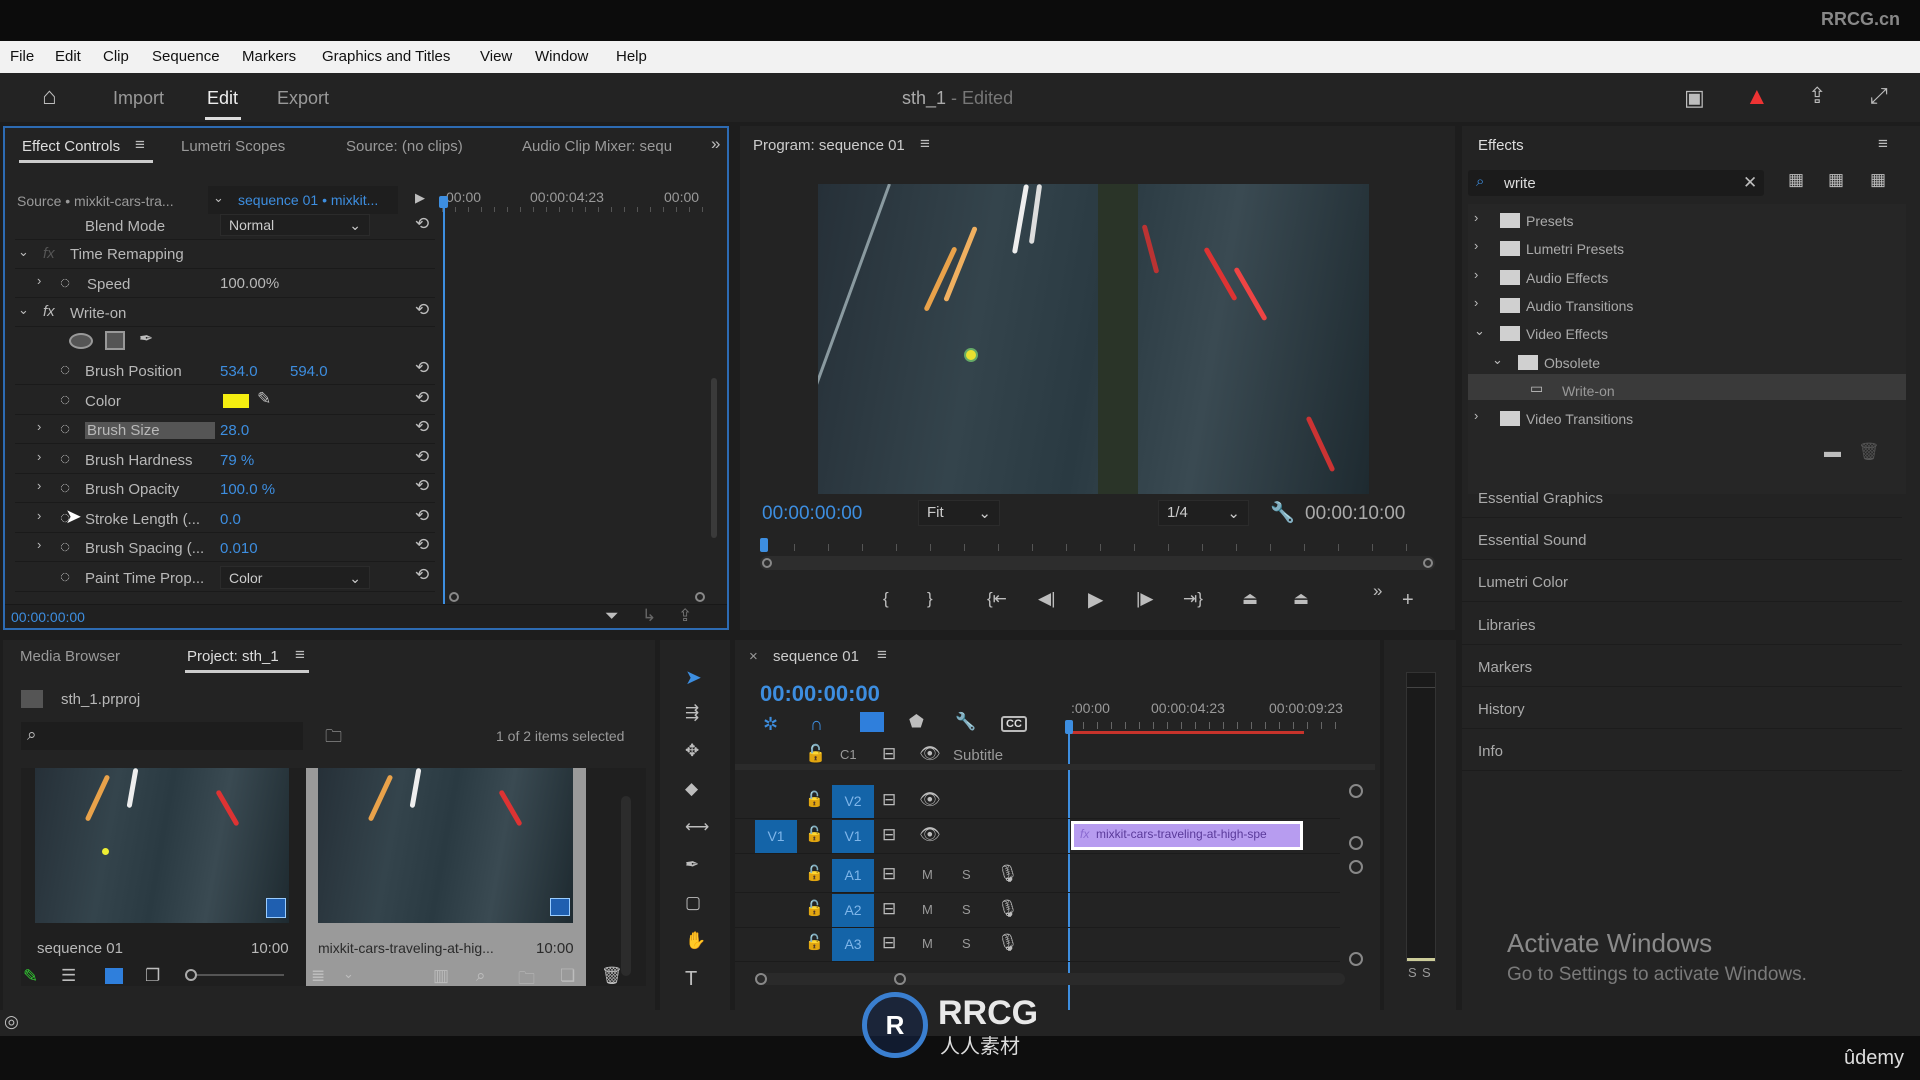  I want to click on solo-right-button: S, so click(1426, 972).